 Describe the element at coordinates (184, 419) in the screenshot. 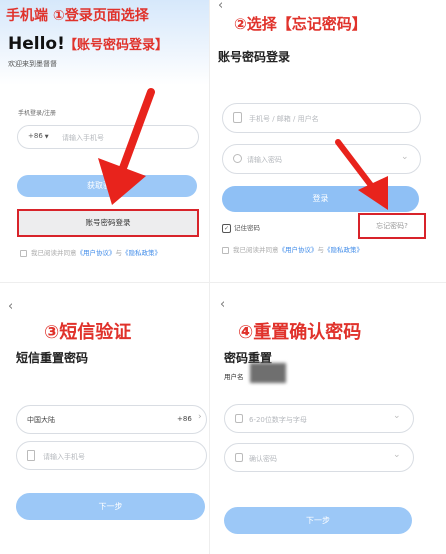

I see `region-code: +86` at that location.